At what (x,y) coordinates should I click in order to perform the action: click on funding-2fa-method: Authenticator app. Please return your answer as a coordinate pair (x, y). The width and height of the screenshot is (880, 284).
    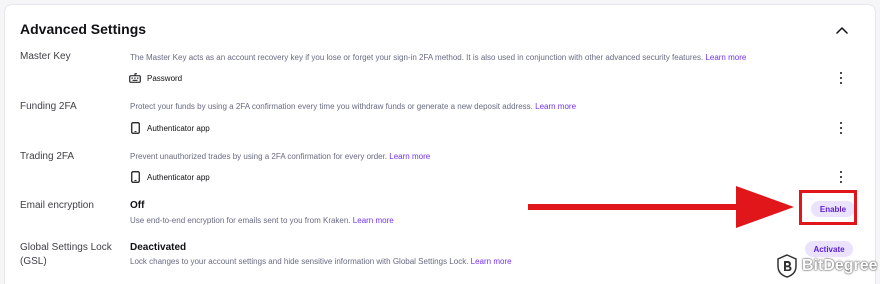
    Looking at the image, I should click on (169, 128).